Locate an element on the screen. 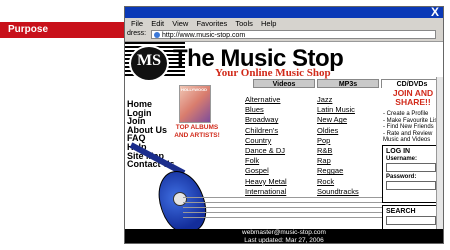 This screenshot has height=250, width=450. password-field is located at coordinates (411, 185).